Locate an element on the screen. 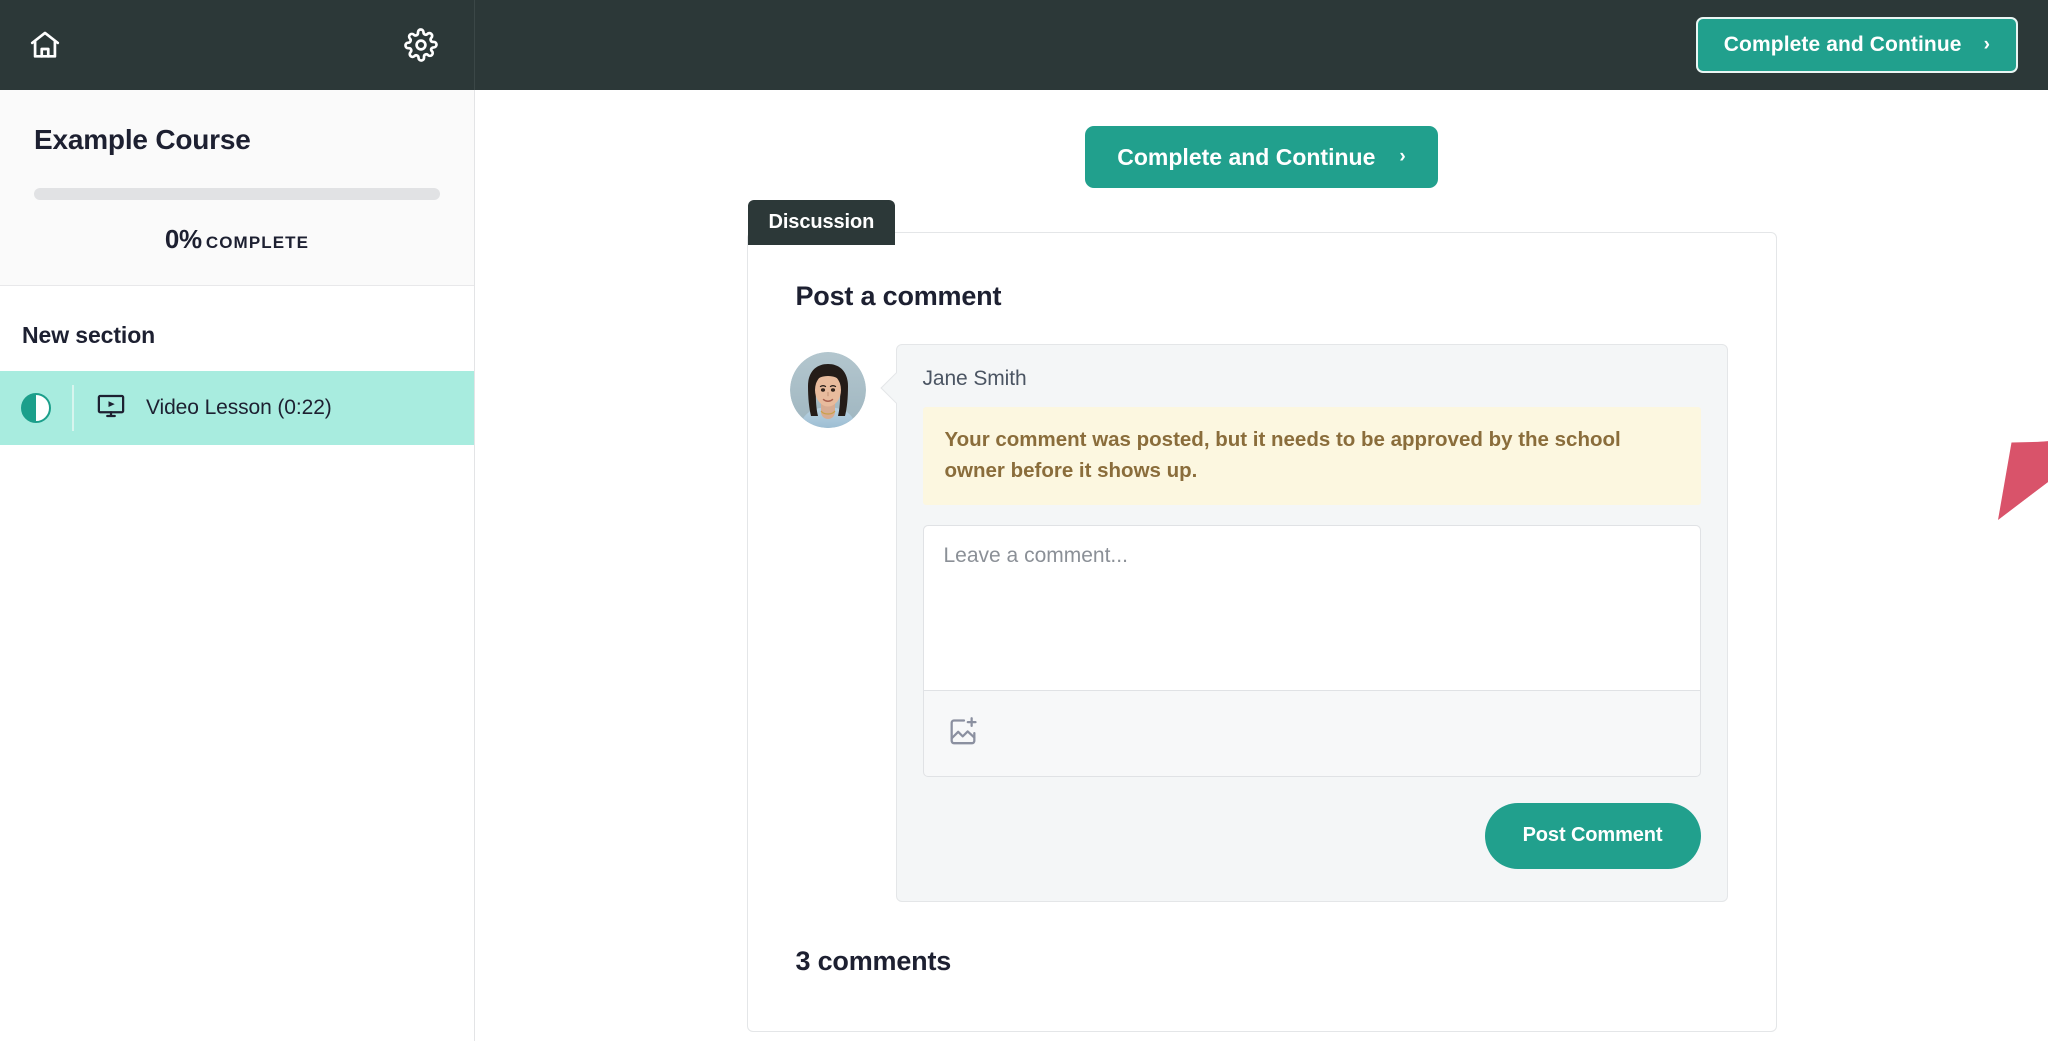  comment-input-shell is located at coordinates (1311, 650).